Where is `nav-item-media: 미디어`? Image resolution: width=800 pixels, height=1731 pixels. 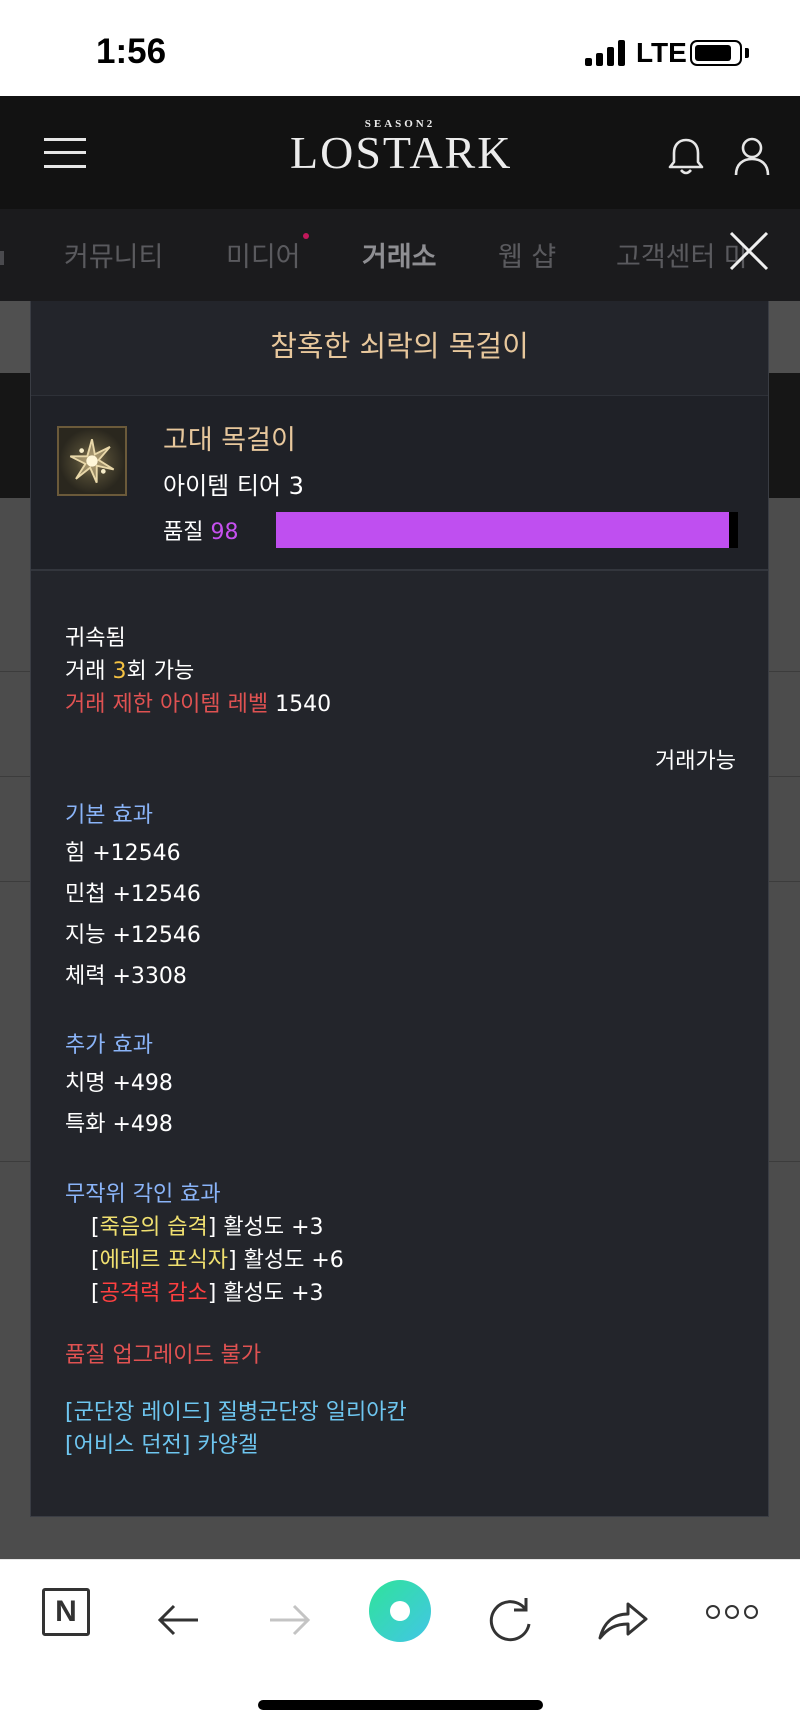
nav-item-media: 미디어 is located at coordinates (263, 254).